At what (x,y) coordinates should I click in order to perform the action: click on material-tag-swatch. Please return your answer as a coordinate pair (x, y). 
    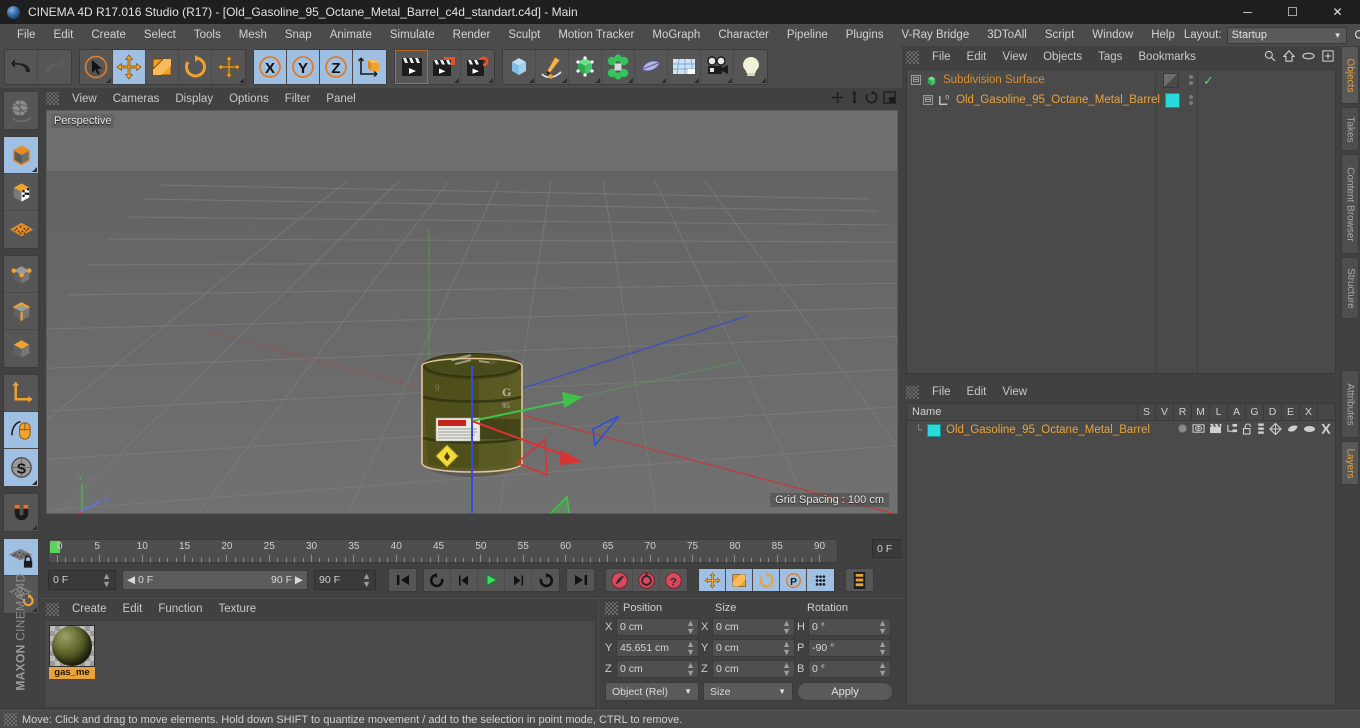
    Looking at the image, I should click on (1172, 100).